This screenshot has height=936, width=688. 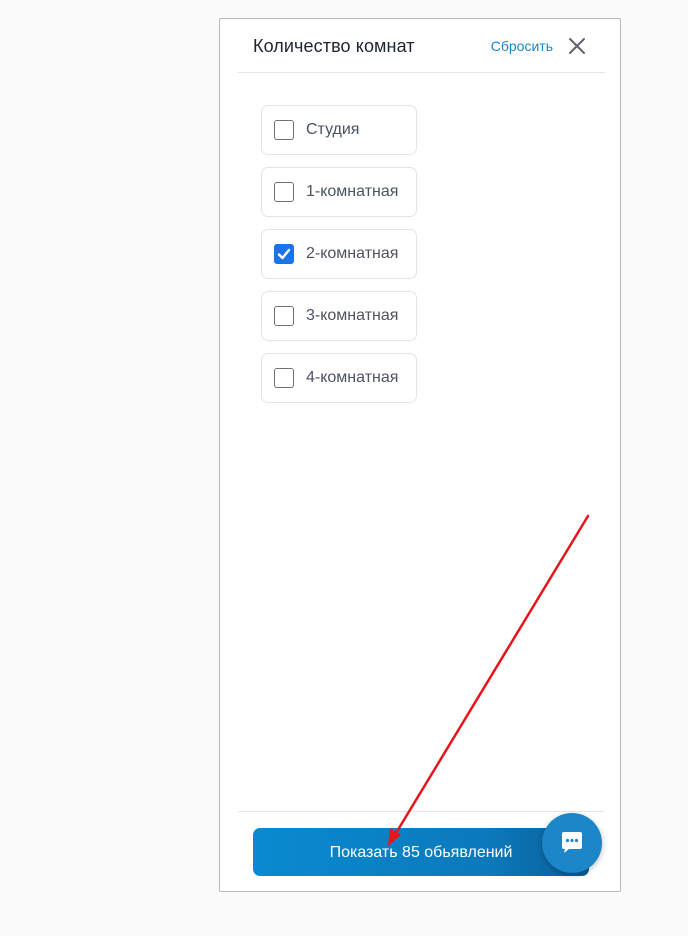 I want to click on panel-header: Количество комнат Сбросить, so click(x=421, y=46).